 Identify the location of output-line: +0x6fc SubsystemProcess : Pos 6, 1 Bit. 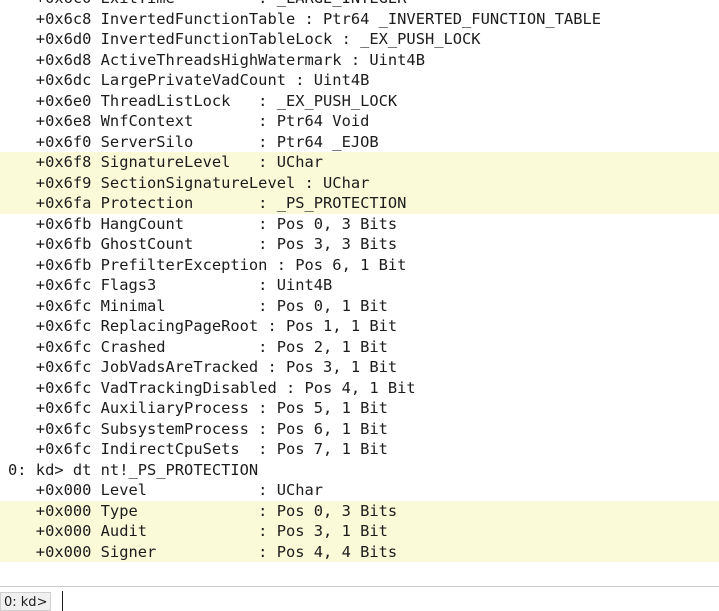
(198, 428).